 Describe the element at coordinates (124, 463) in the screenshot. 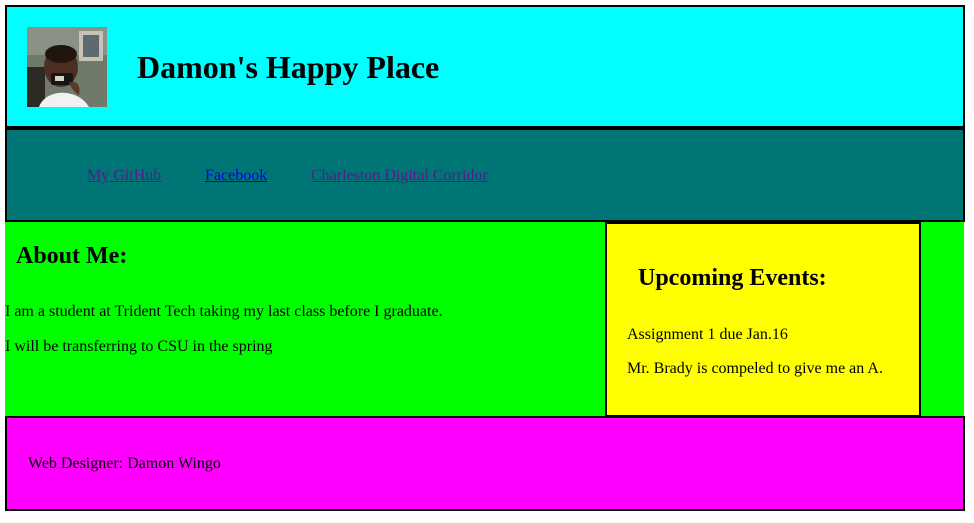

I see `footer-credit: Web Designer: Damon Wingo` at that location.